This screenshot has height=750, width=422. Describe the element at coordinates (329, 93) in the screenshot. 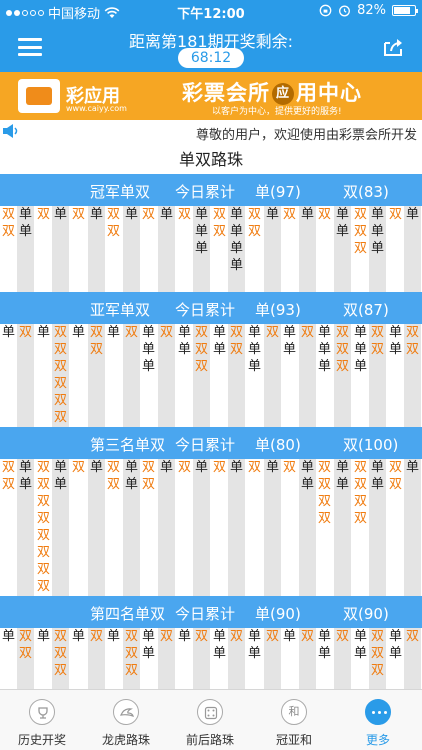

I see `banner-headline-right: 用中心` at that location.